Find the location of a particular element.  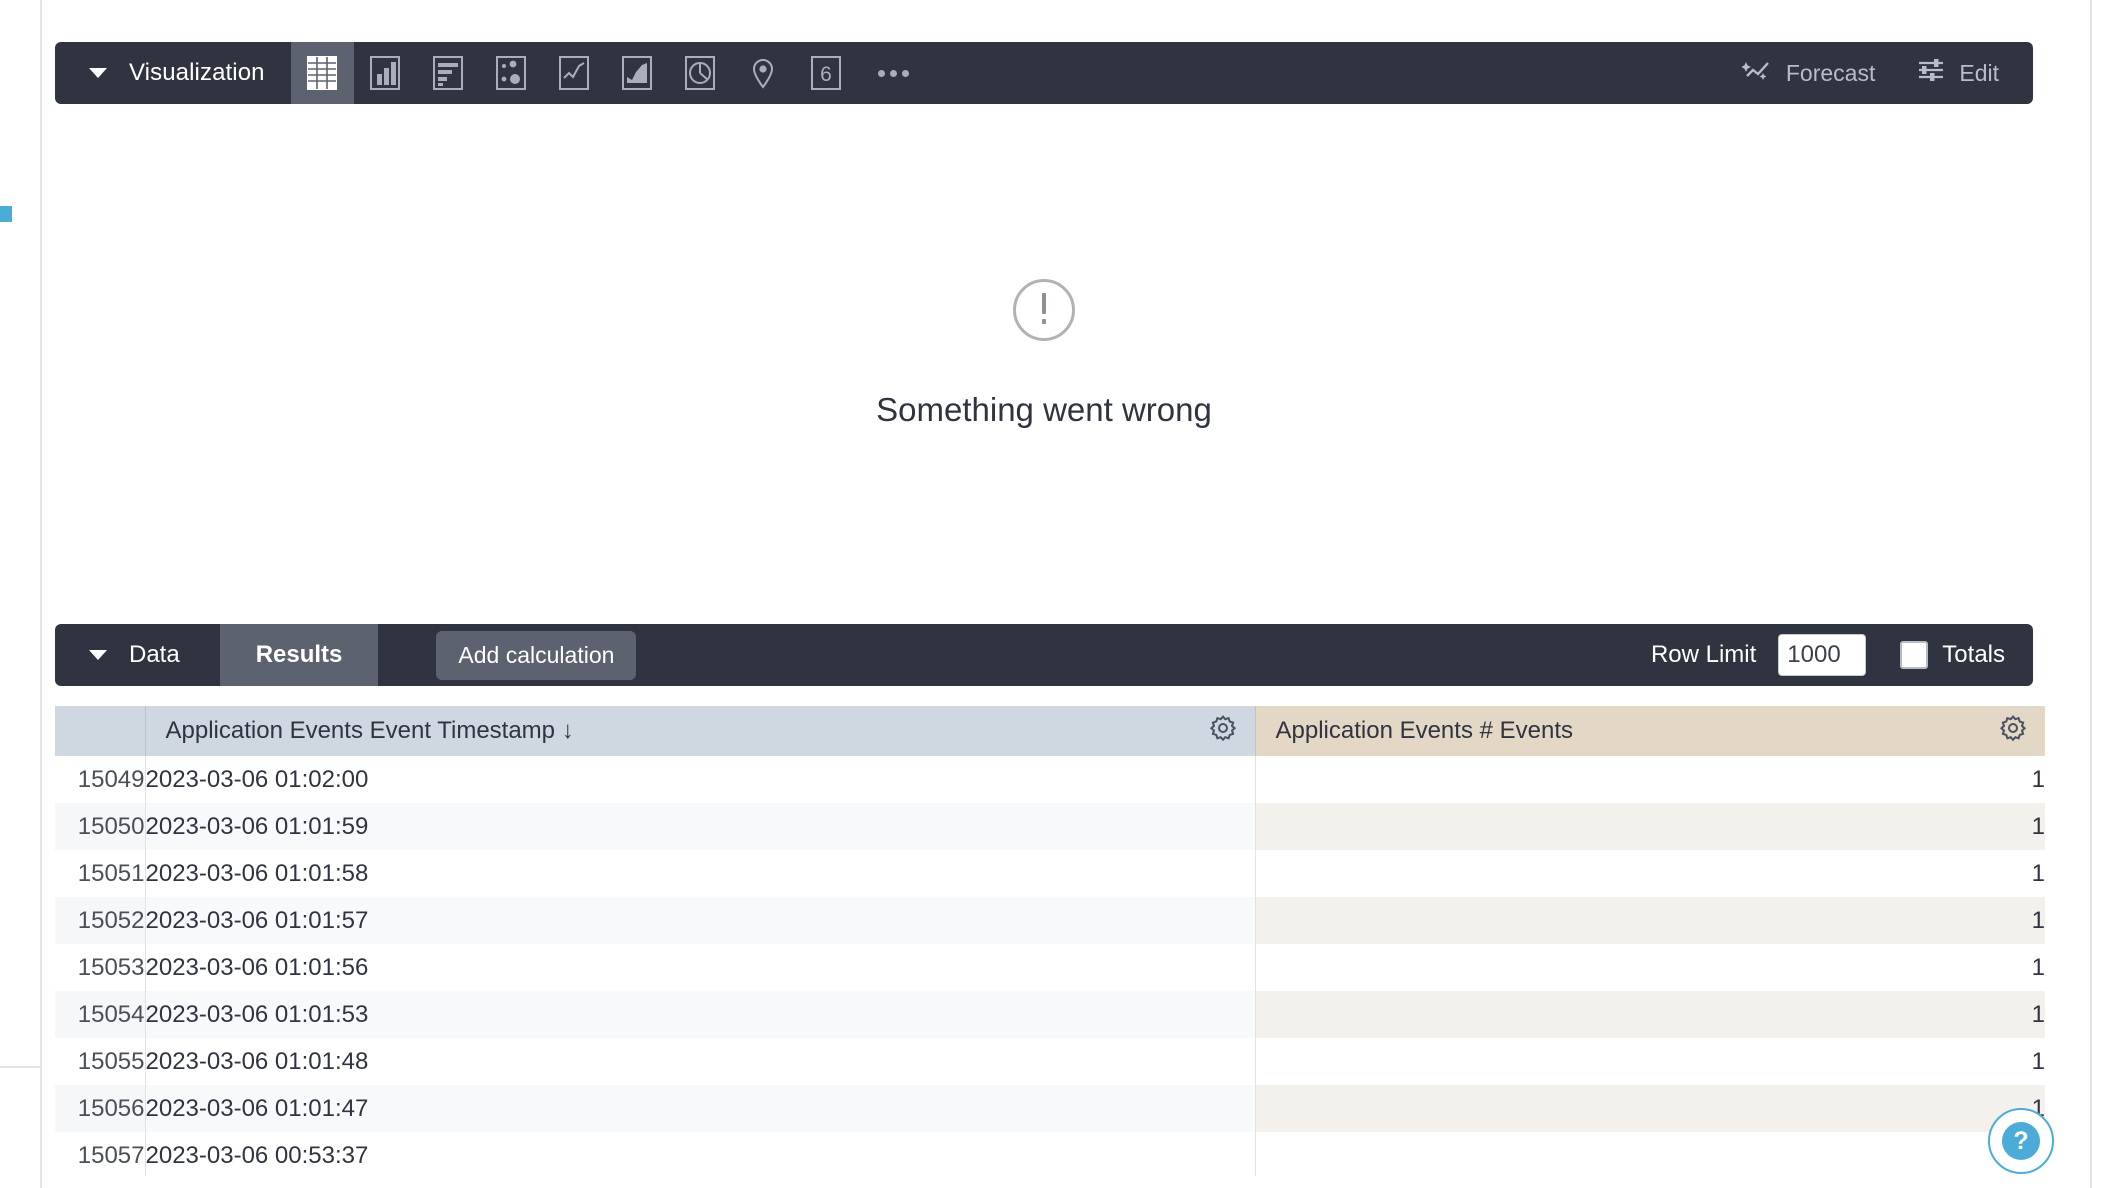

forecast-button: Forecast is located at coordinates (1808, 73).